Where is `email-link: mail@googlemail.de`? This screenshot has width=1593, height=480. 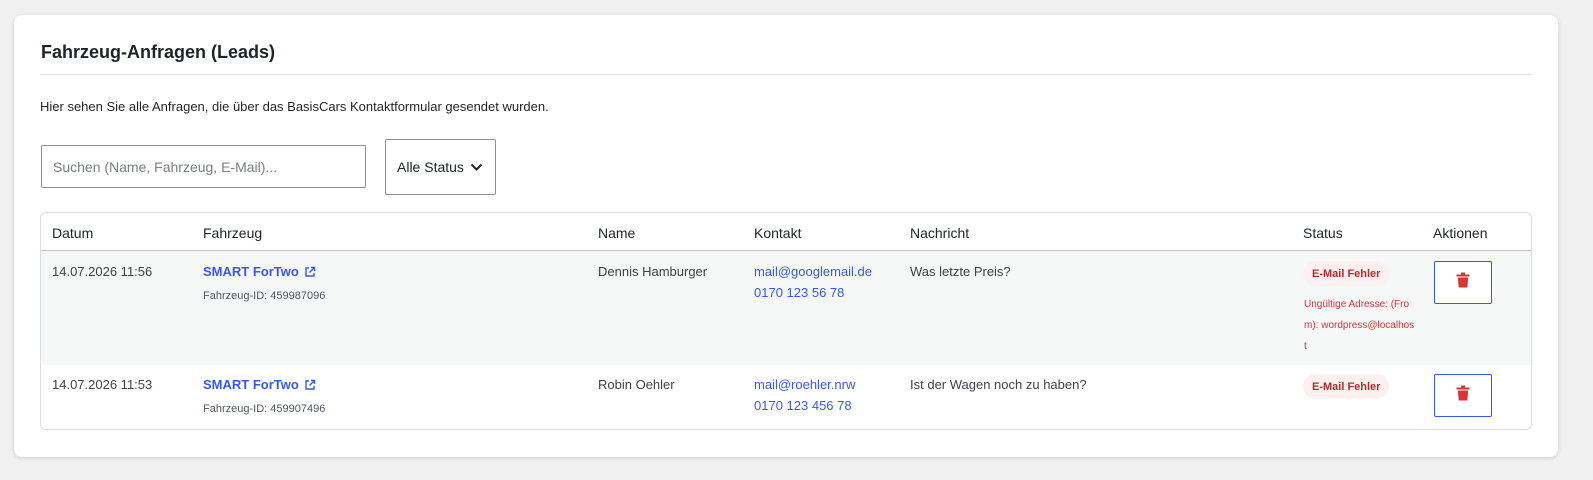
email-link: mail@googlemail.de is located at coordinates (813, 271).